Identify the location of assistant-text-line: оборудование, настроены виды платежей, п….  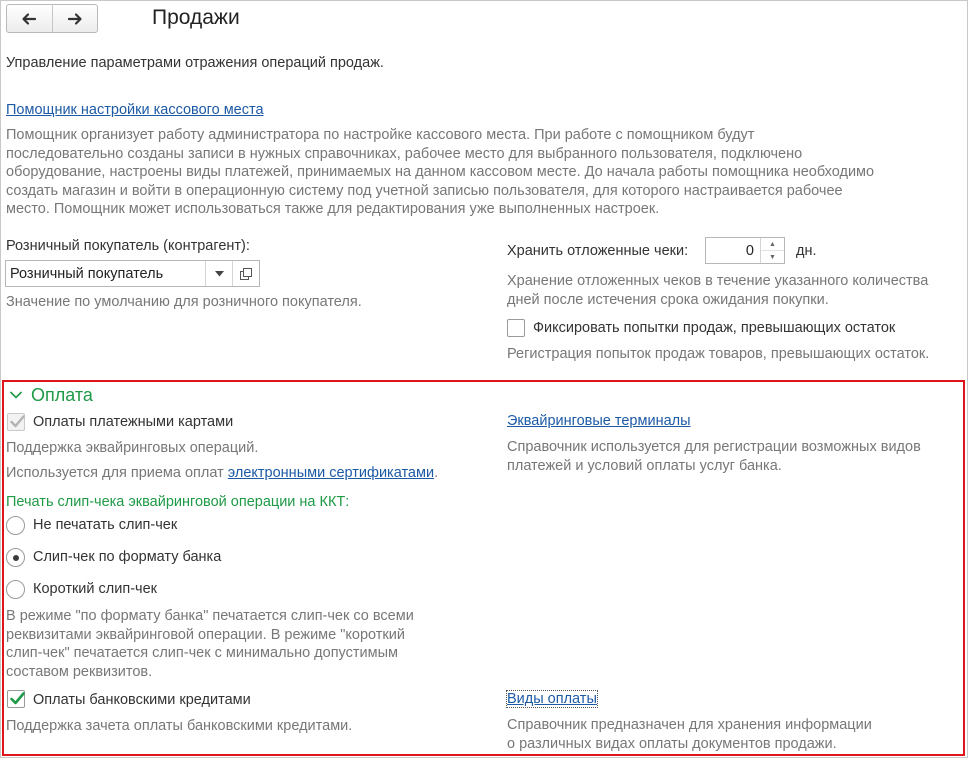
(440, 172).